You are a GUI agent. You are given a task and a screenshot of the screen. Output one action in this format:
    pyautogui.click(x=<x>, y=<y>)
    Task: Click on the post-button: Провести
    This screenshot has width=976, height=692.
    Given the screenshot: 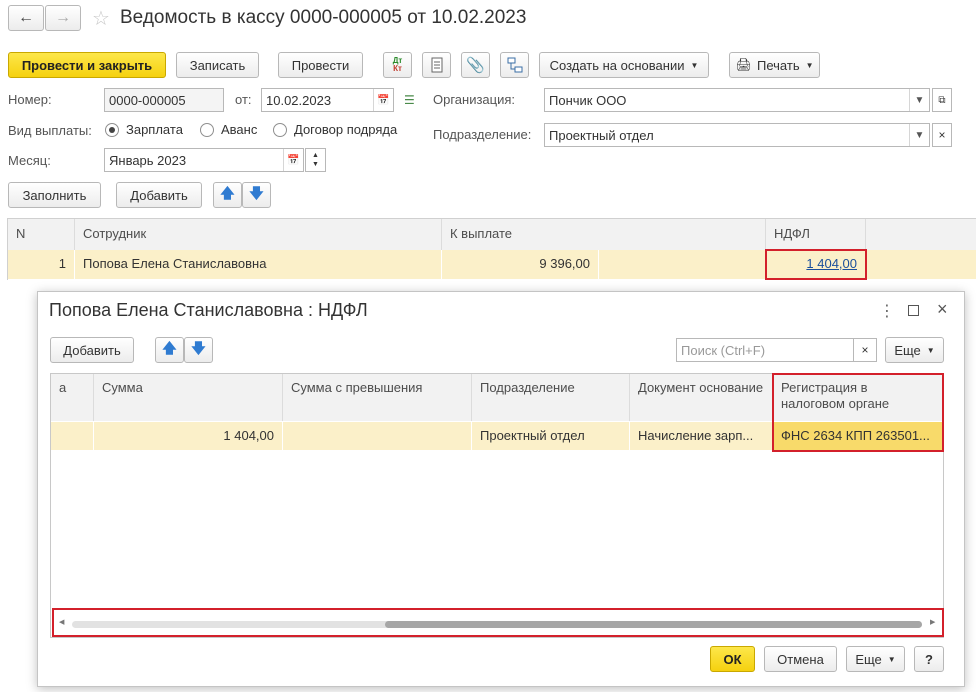 What is the action you would take?
    pyautogui.click(x=320, y=65)
    